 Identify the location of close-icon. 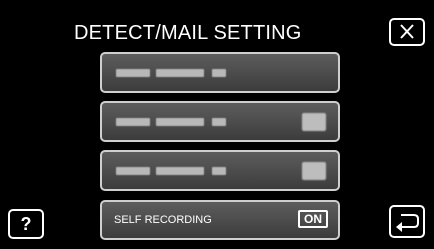
(407, 31).